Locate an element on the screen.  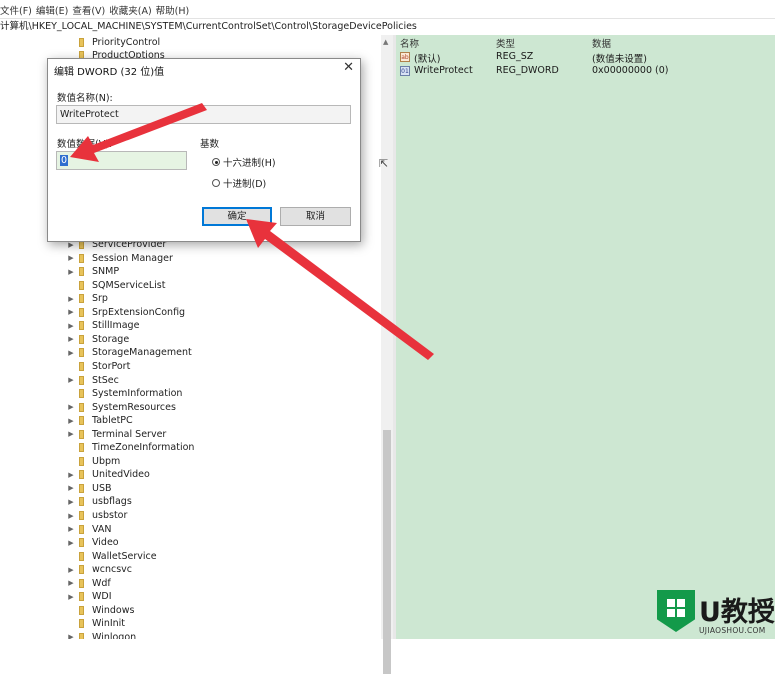
close-icon: ✕ is located at coordinates (348, 67).